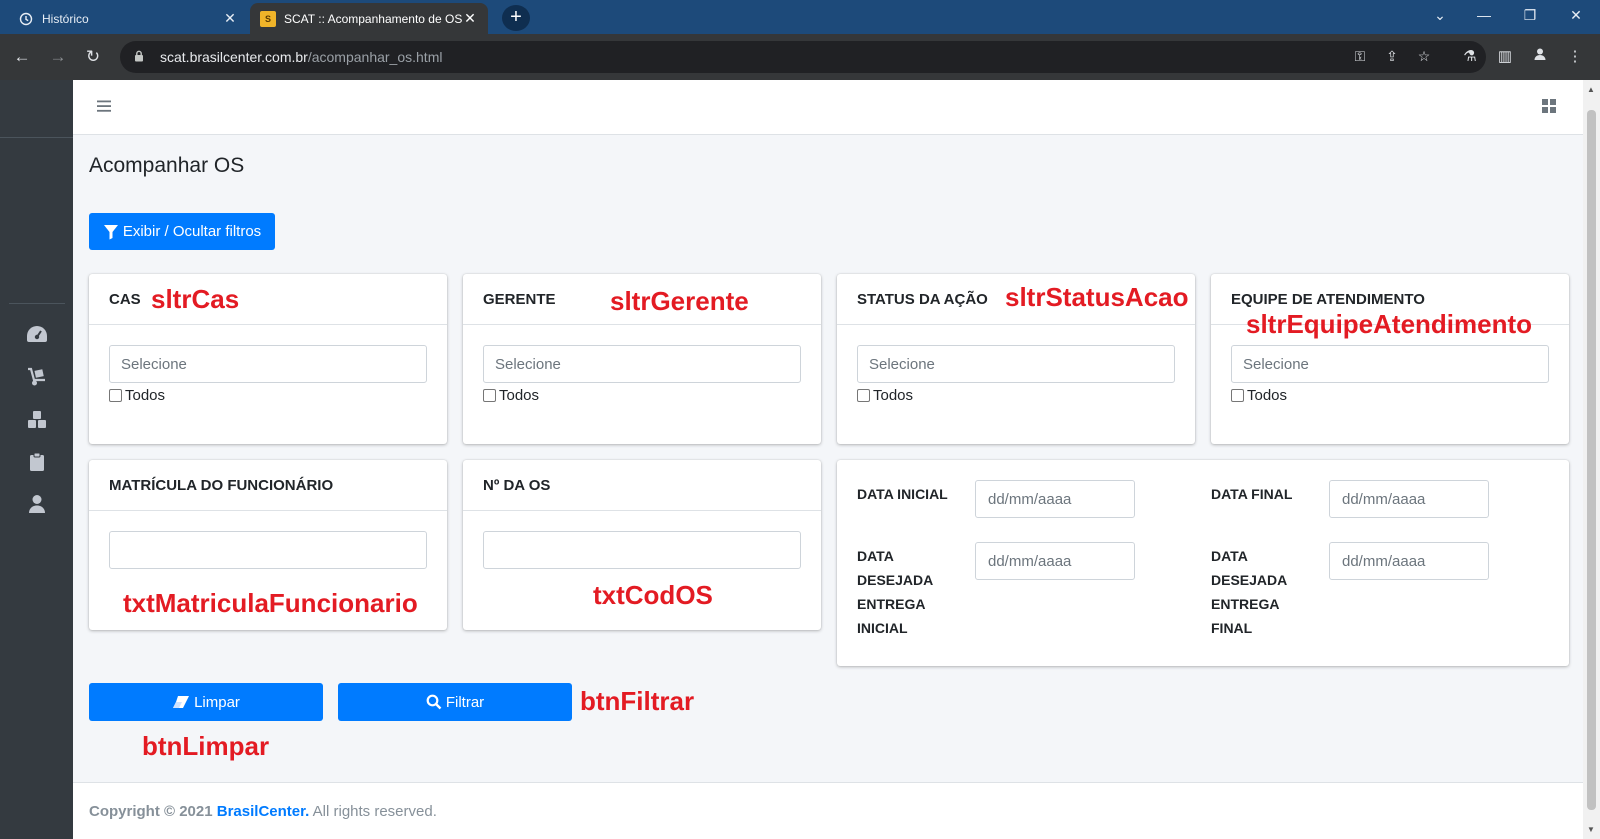 This screenshot has width=1600, height=839. I want to click on scroll-thumb, so click(1591, 460).